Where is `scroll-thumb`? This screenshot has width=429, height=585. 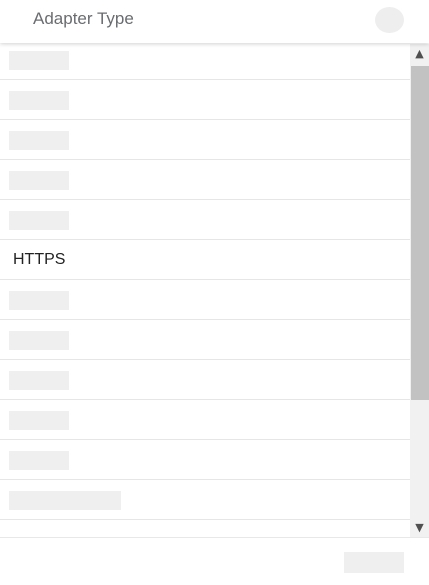 scroll-thumb is located at coordinates (420, 233).